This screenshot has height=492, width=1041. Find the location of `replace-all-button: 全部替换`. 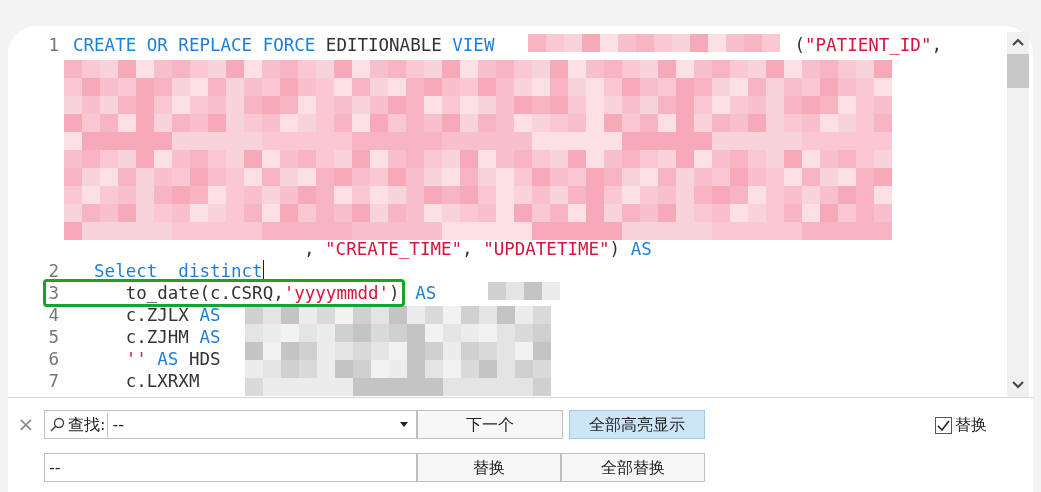

replace-all-button: 全部替换 is located at coordinates (633, 467).